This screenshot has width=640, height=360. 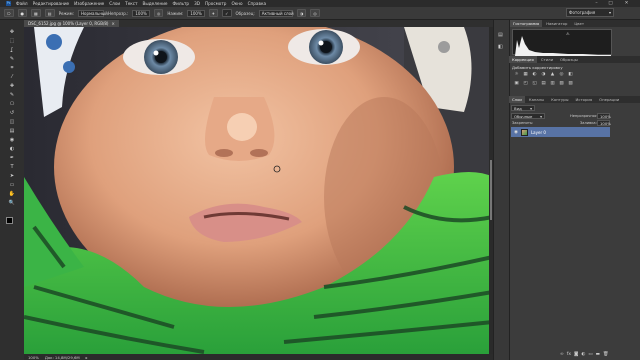 I want to click on move-icon: ✥, so click(x=12, y=32).